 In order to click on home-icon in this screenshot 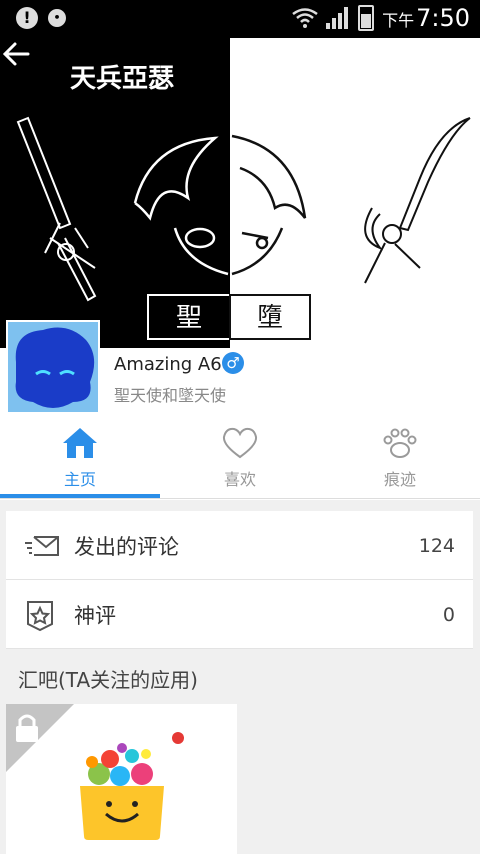, I will do `click(80, 443)`.